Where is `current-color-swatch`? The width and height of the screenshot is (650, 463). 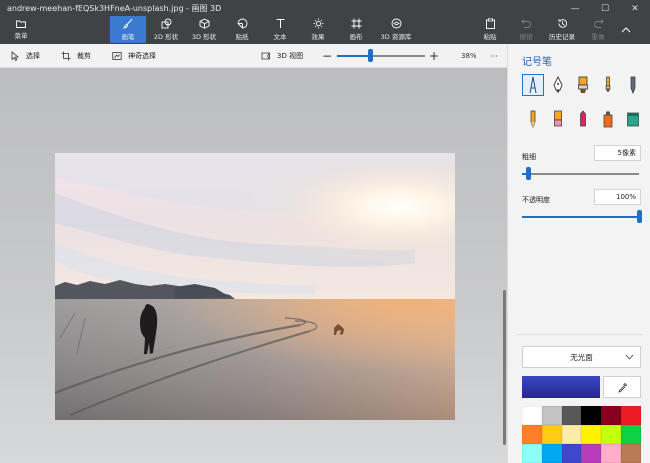
current-color-swatch is located at coordinates (561, 387).